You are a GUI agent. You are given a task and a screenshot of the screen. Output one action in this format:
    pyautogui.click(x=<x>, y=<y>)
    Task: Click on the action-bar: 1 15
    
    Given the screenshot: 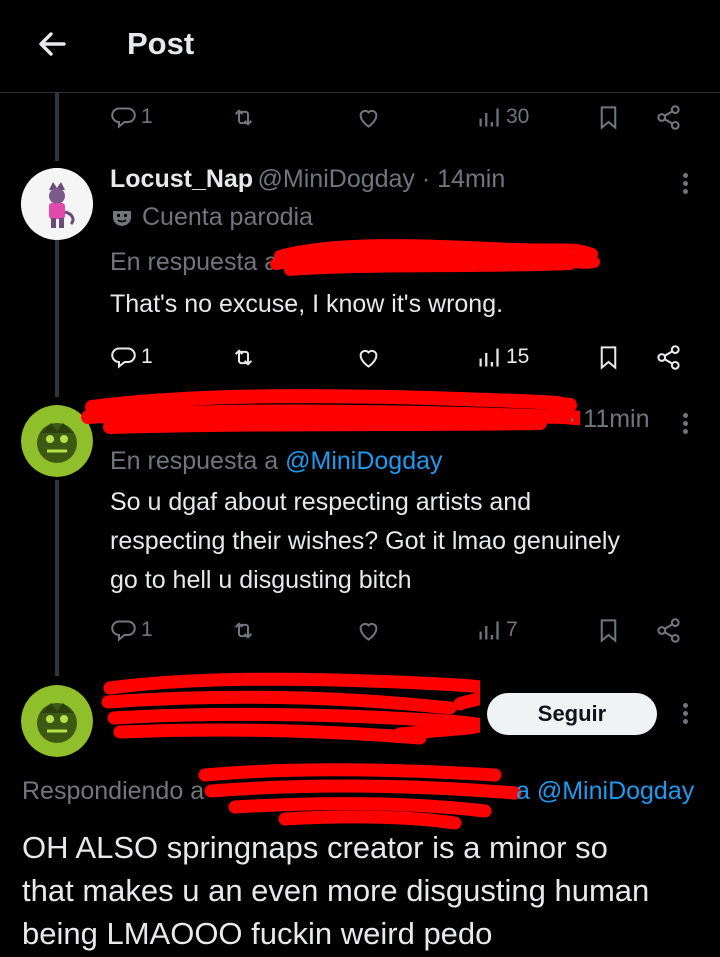 What is the action you would take?
    pyautogui.click(x=400, y=357)
    